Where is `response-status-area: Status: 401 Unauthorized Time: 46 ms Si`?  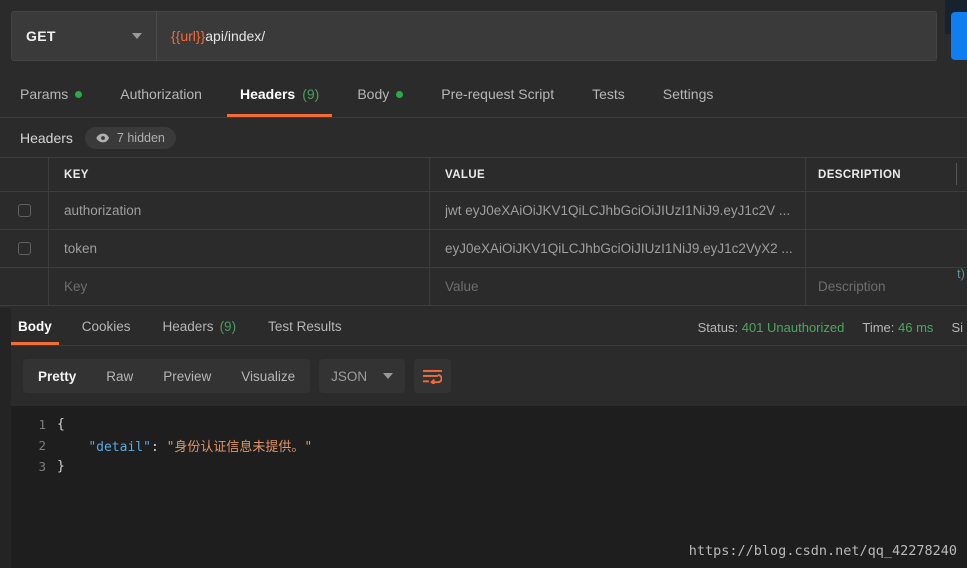
response-status-area: Status: 401 Unauthorized Time: 46 ms Si is located at coordinates (832, 327).